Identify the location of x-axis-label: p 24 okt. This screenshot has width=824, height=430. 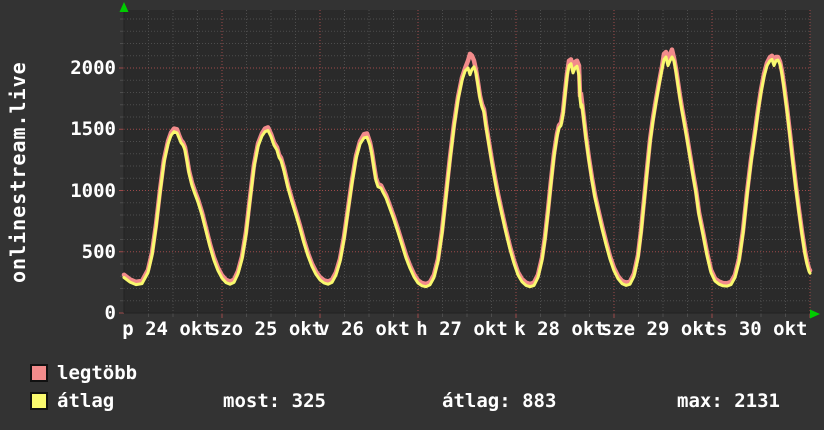
(168, 329).